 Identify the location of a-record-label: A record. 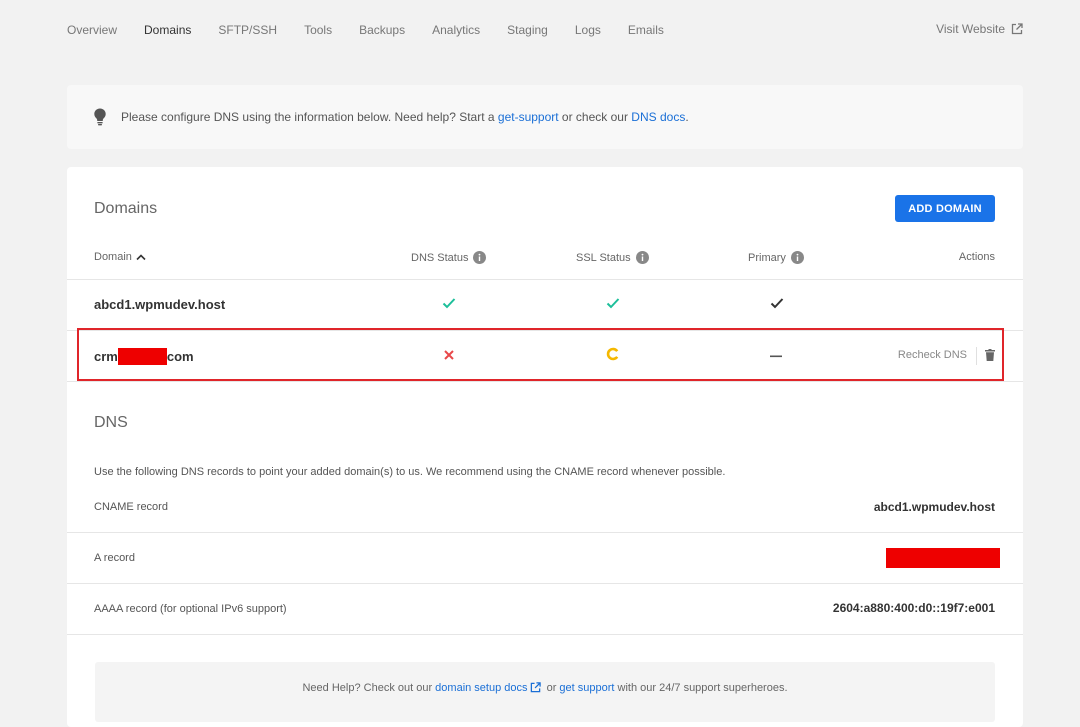
(114, 558).